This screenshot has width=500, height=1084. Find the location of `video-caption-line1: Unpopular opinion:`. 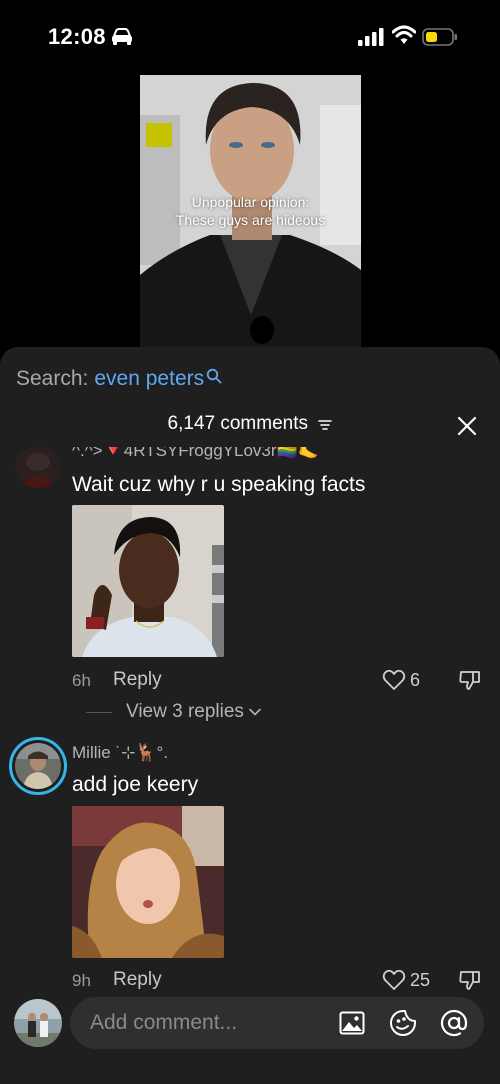

video-caption-line1: Unpopular opinion: is located at coordinates (250, 202).